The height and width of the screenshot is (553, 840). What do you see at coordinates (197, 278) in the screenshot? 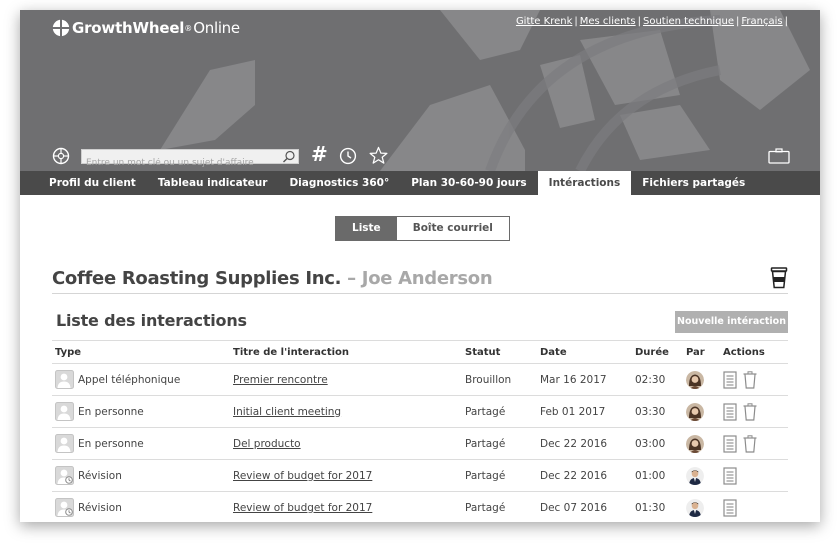
I see `company-name: Coffee Roasting Supplies Inc.` at bounding box center [197, 278].